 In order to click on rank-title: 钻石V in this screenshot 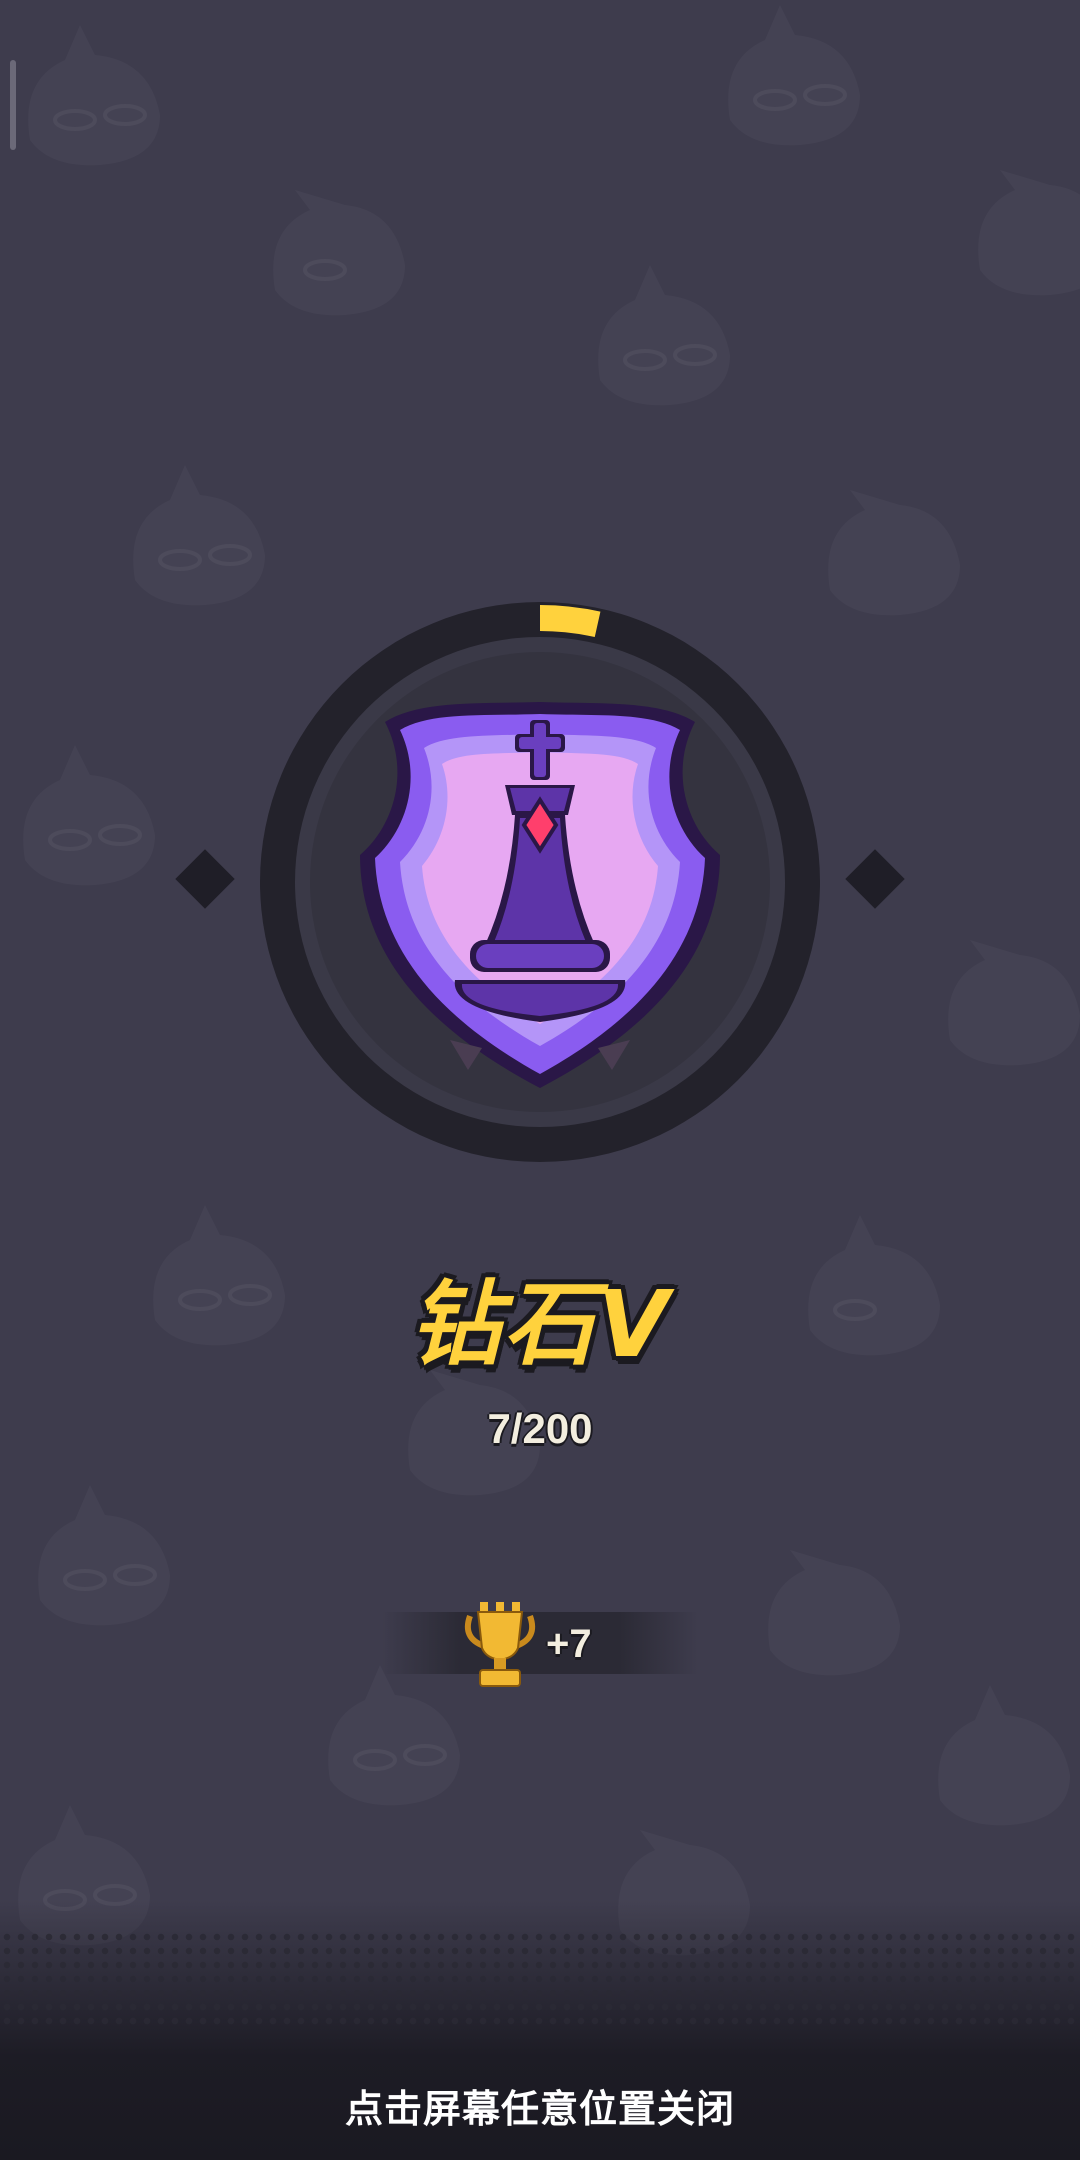, I will do `click(540, 1324)`.